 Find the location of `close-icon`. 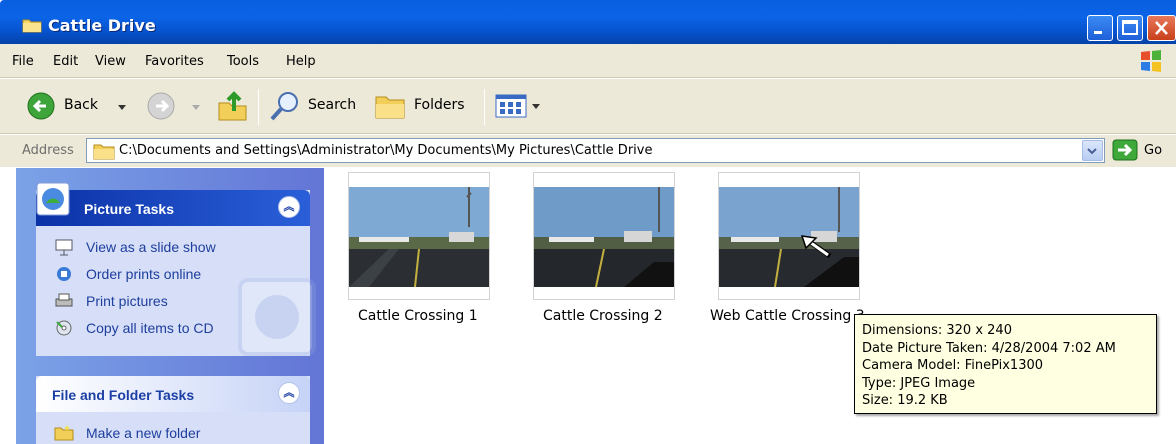

close-icon is located at coordinates (1161, 28).